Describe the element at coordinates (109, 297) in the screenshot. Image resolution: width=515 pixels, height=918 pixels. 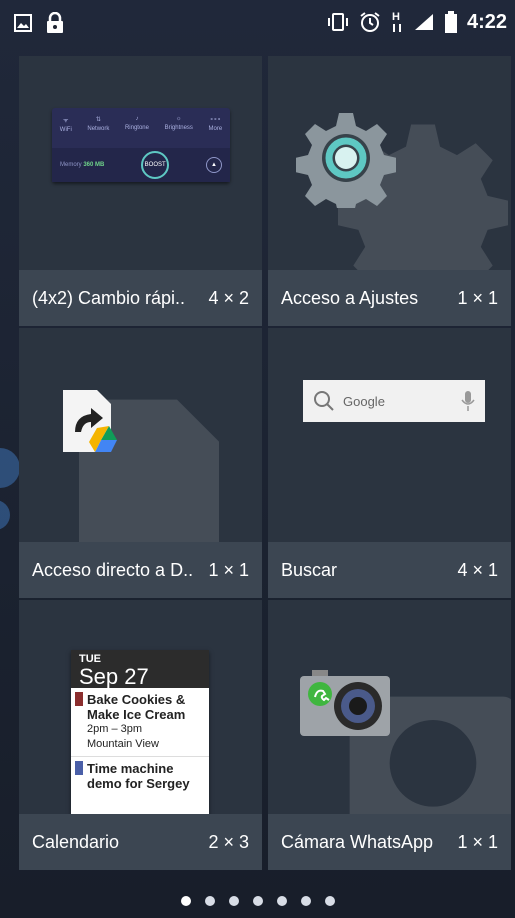
I see `widget-name: (4x2) Cambio rápi..` at that location.